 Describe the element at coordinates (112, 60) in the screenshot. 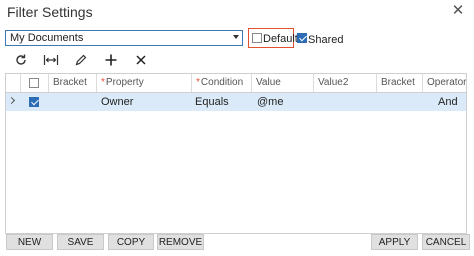

I see `add-icon` at that location.